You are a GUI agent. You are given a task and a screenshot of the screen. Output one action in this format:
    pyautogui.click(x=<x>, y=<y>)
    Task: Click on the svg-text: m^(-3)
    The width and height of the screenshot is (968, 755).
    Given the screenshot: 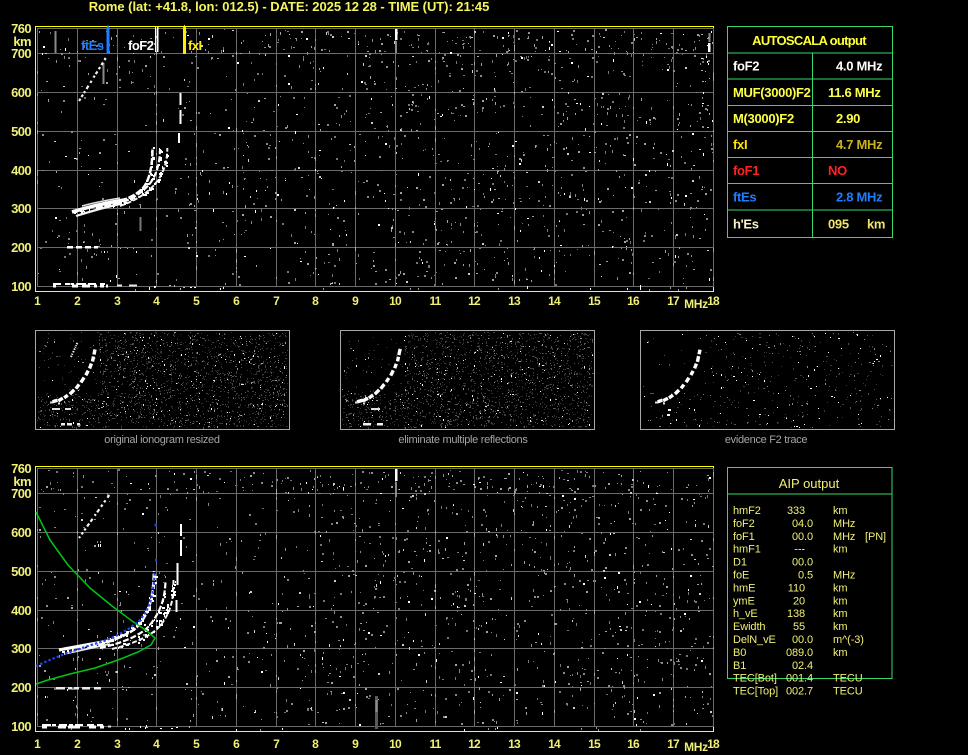 What is the action you would take?
    pyautogui.click(x=848, y=640)
    